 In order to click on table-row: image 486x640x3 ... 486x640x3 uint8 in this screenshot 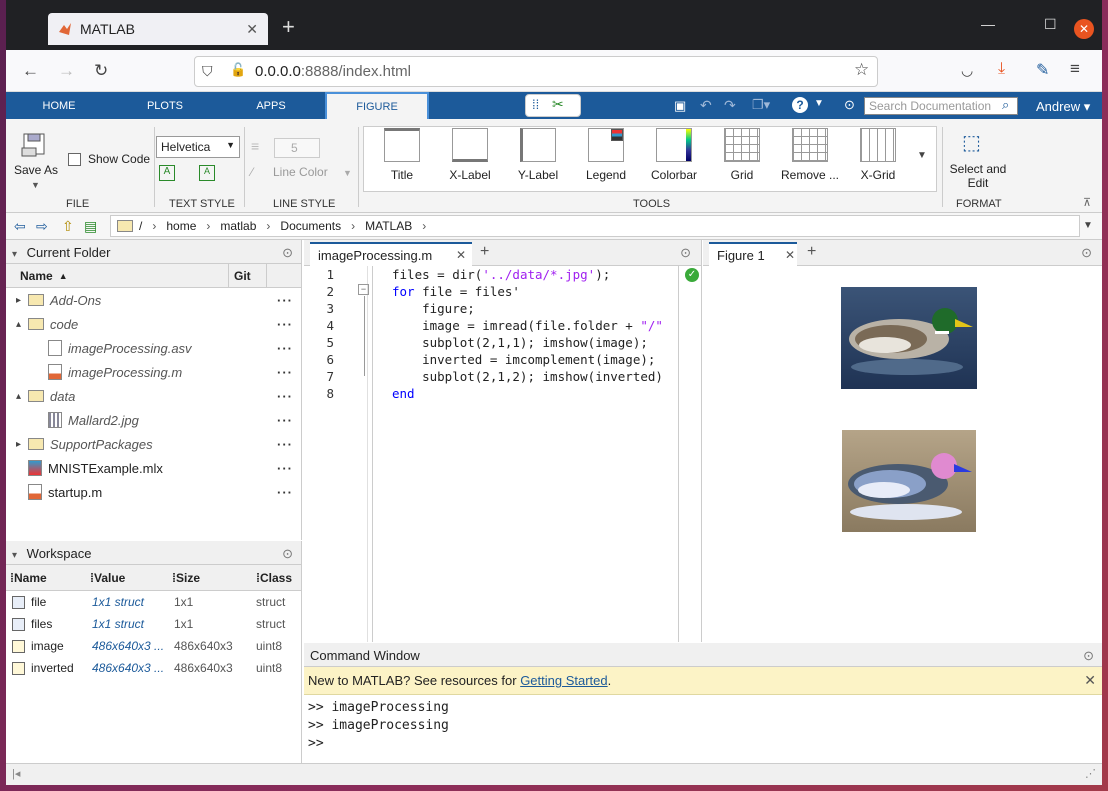, I will do `click(153, 646)`.